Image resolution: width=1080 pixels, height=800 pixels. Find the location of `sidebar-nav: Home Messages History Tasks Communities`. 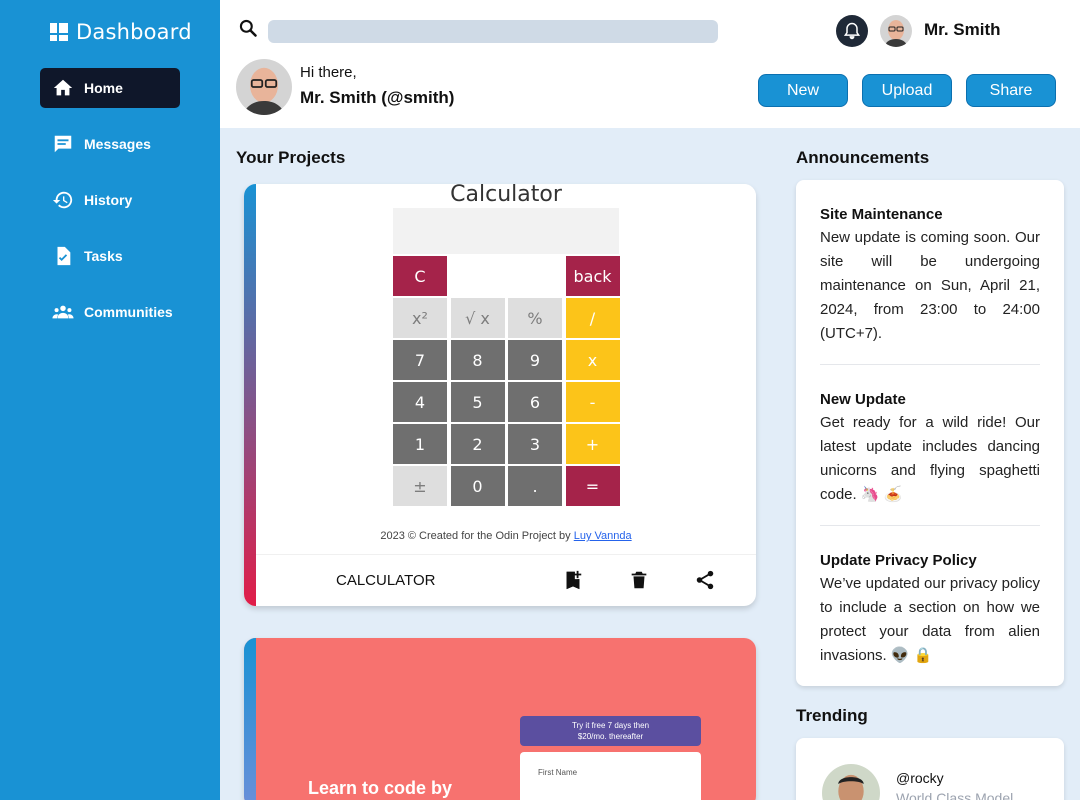

sidebar-nav: Home Messages History Tasks Communities is located at coordinates (110, 208).